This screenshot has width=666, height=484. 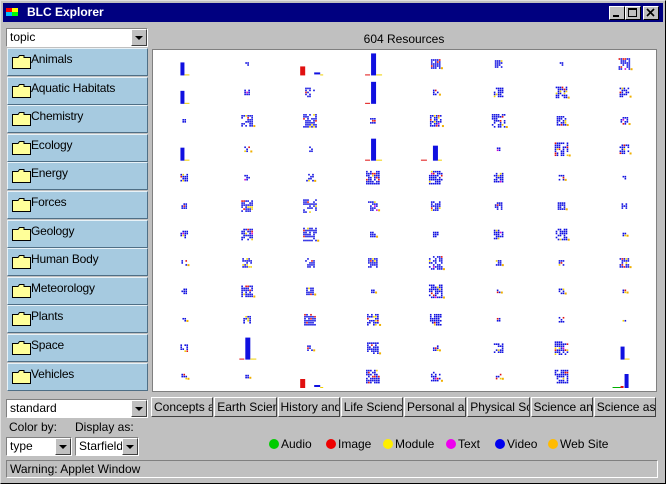 What do you see at coordinates (651, 13) in the screenshot?
I see `close-button` at bounding box center [651, 13].